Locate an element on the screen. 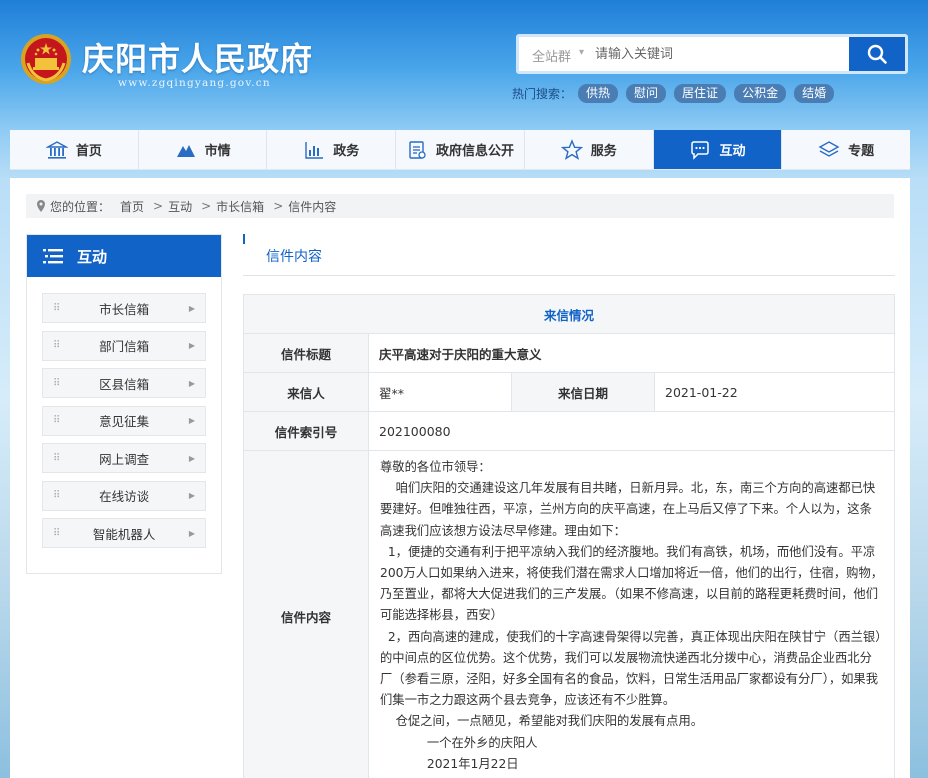 The height and width of the screenshot is (778, 928). hot-tag: 居住证 is located at coordinates (700, 93).